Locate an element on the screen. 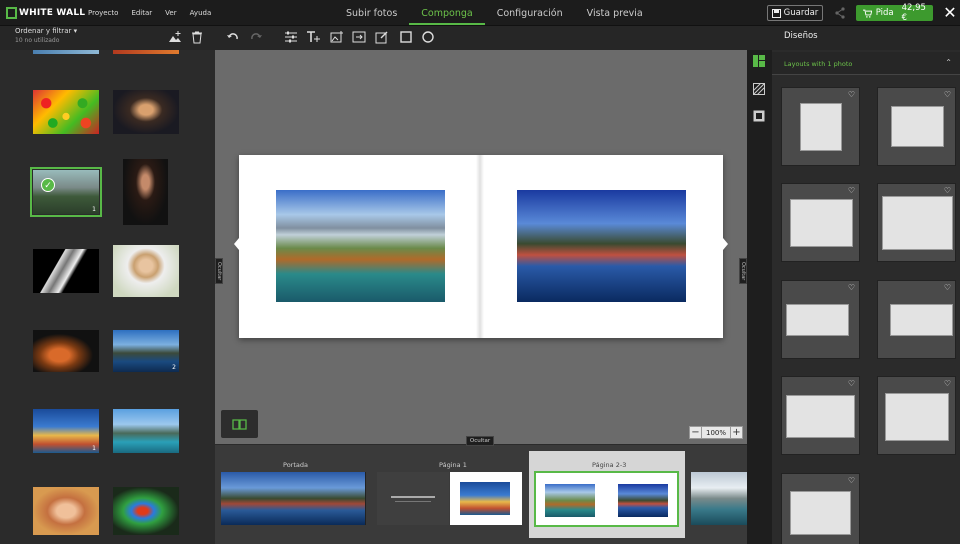 The width and height of the screenshot is (960, 544). photo-thumb-woman-blond is located at coordinates (146, 271).